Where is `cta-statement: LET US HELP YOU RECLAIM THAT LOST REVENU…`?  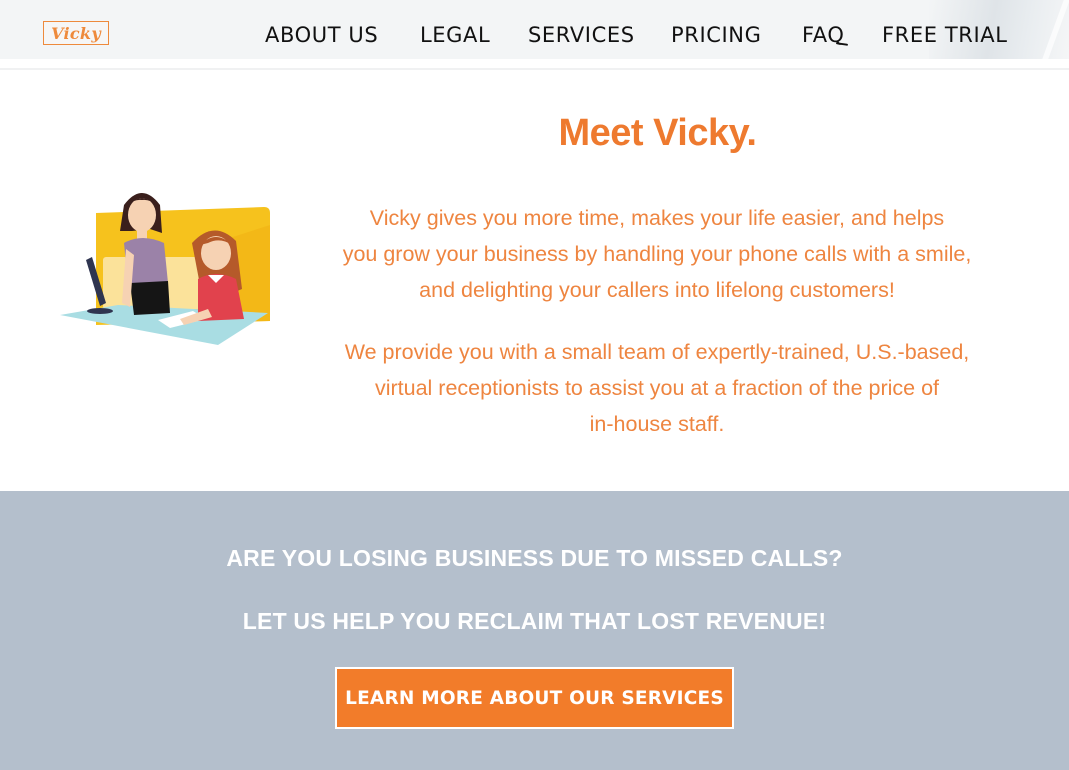 cta-statement: LET US HELP YOU RECLAIM THAT LOST REVENU… is located at coordinates (534, 621).